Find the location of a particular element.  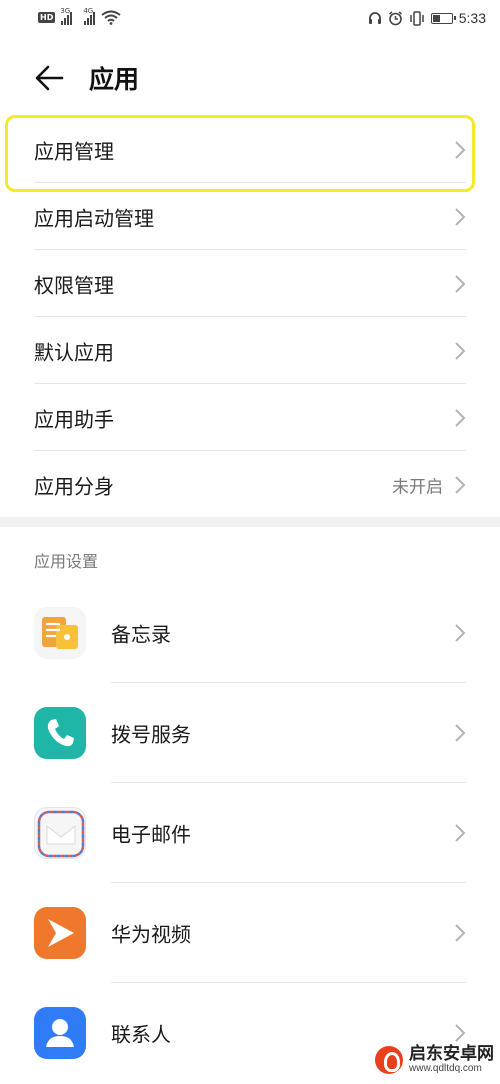

memo-icon is located at coordinates (60, 633).